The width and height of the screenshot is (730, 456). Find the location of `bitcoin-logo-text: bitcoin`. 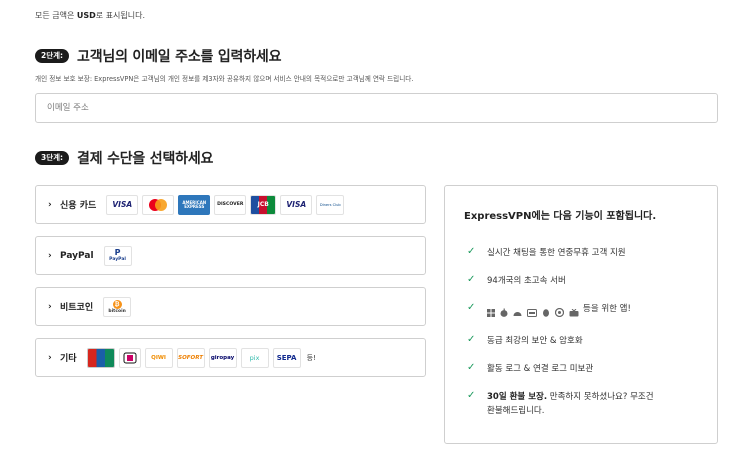

bitcoin-logo-text: bitcoin is located at coordinates (117, 311).